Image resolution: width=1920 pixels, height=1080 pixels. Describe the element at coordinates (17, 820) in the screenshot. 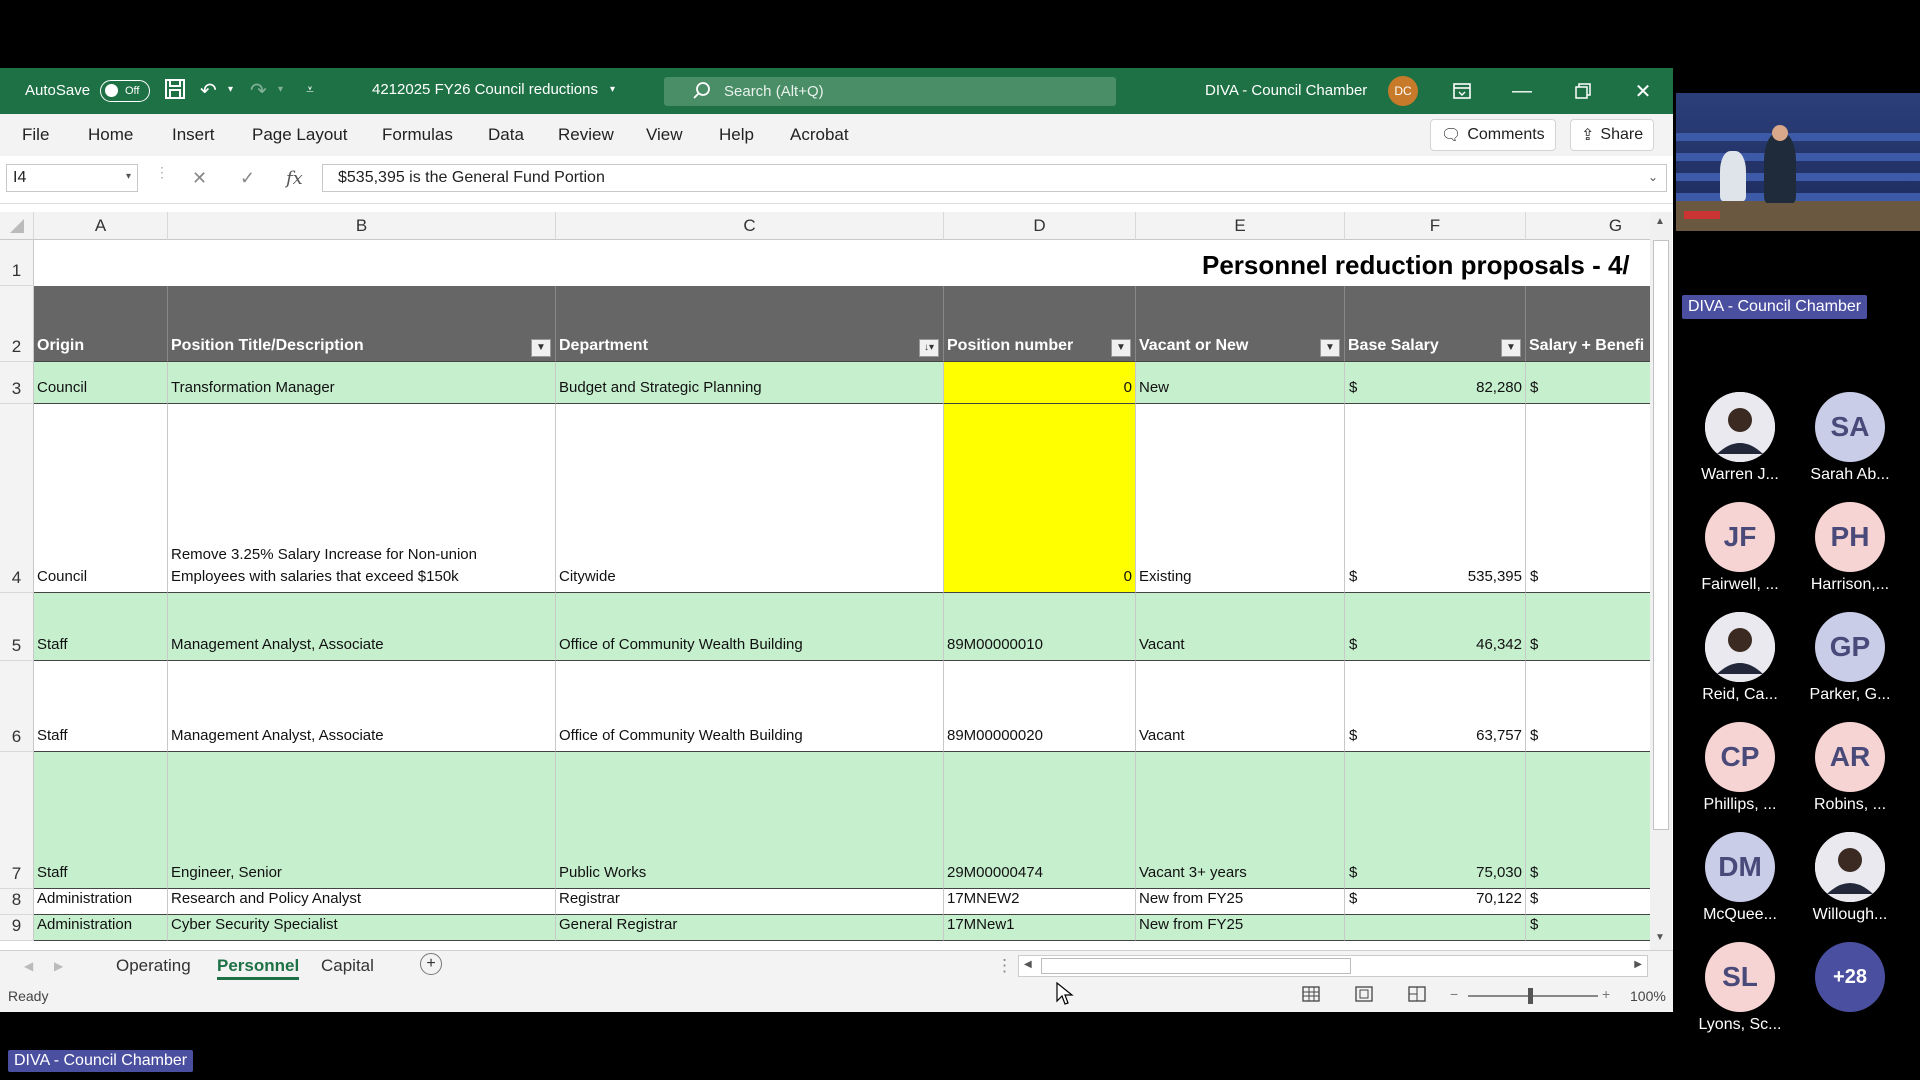

I see `row-header: 7` at that location.